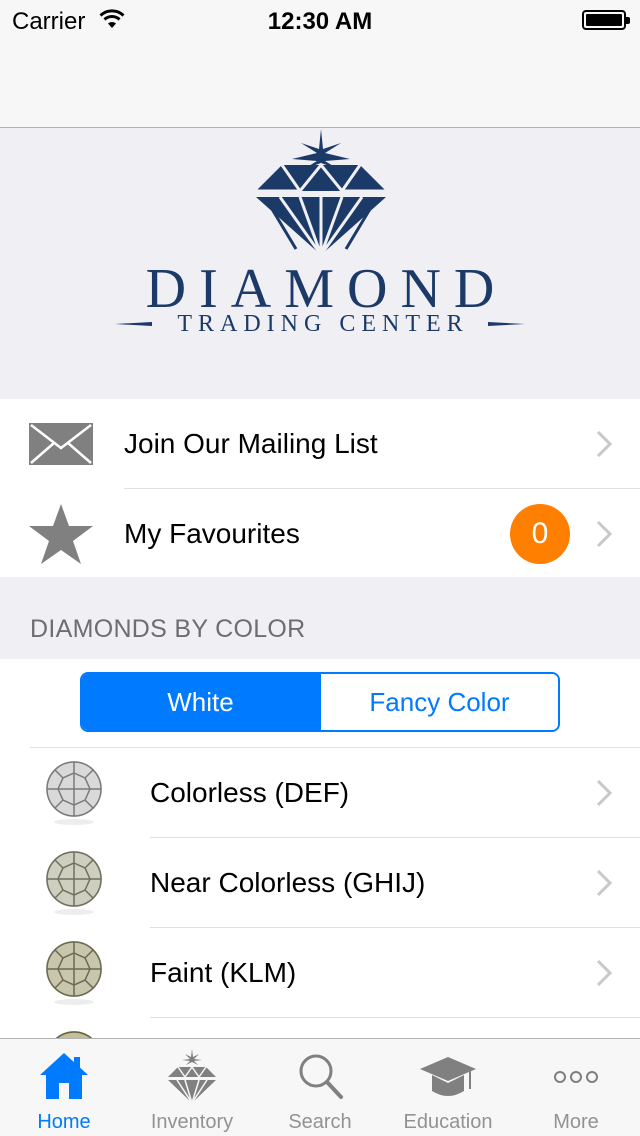 The width and height of the screenshot is (640, 1136). What do you see at coordinates (576, 1122) in the screenshot?
I see `tab-label: More` at bounding box center [576, 1122].